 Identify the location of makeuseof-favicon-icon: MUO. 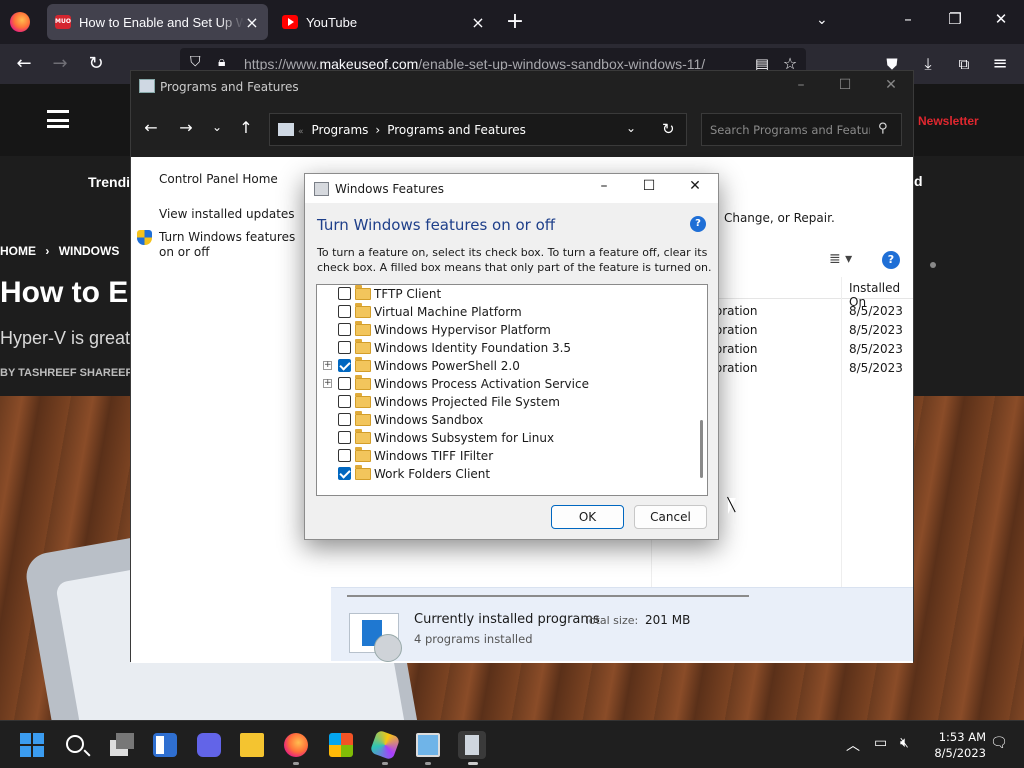
(63, 22).